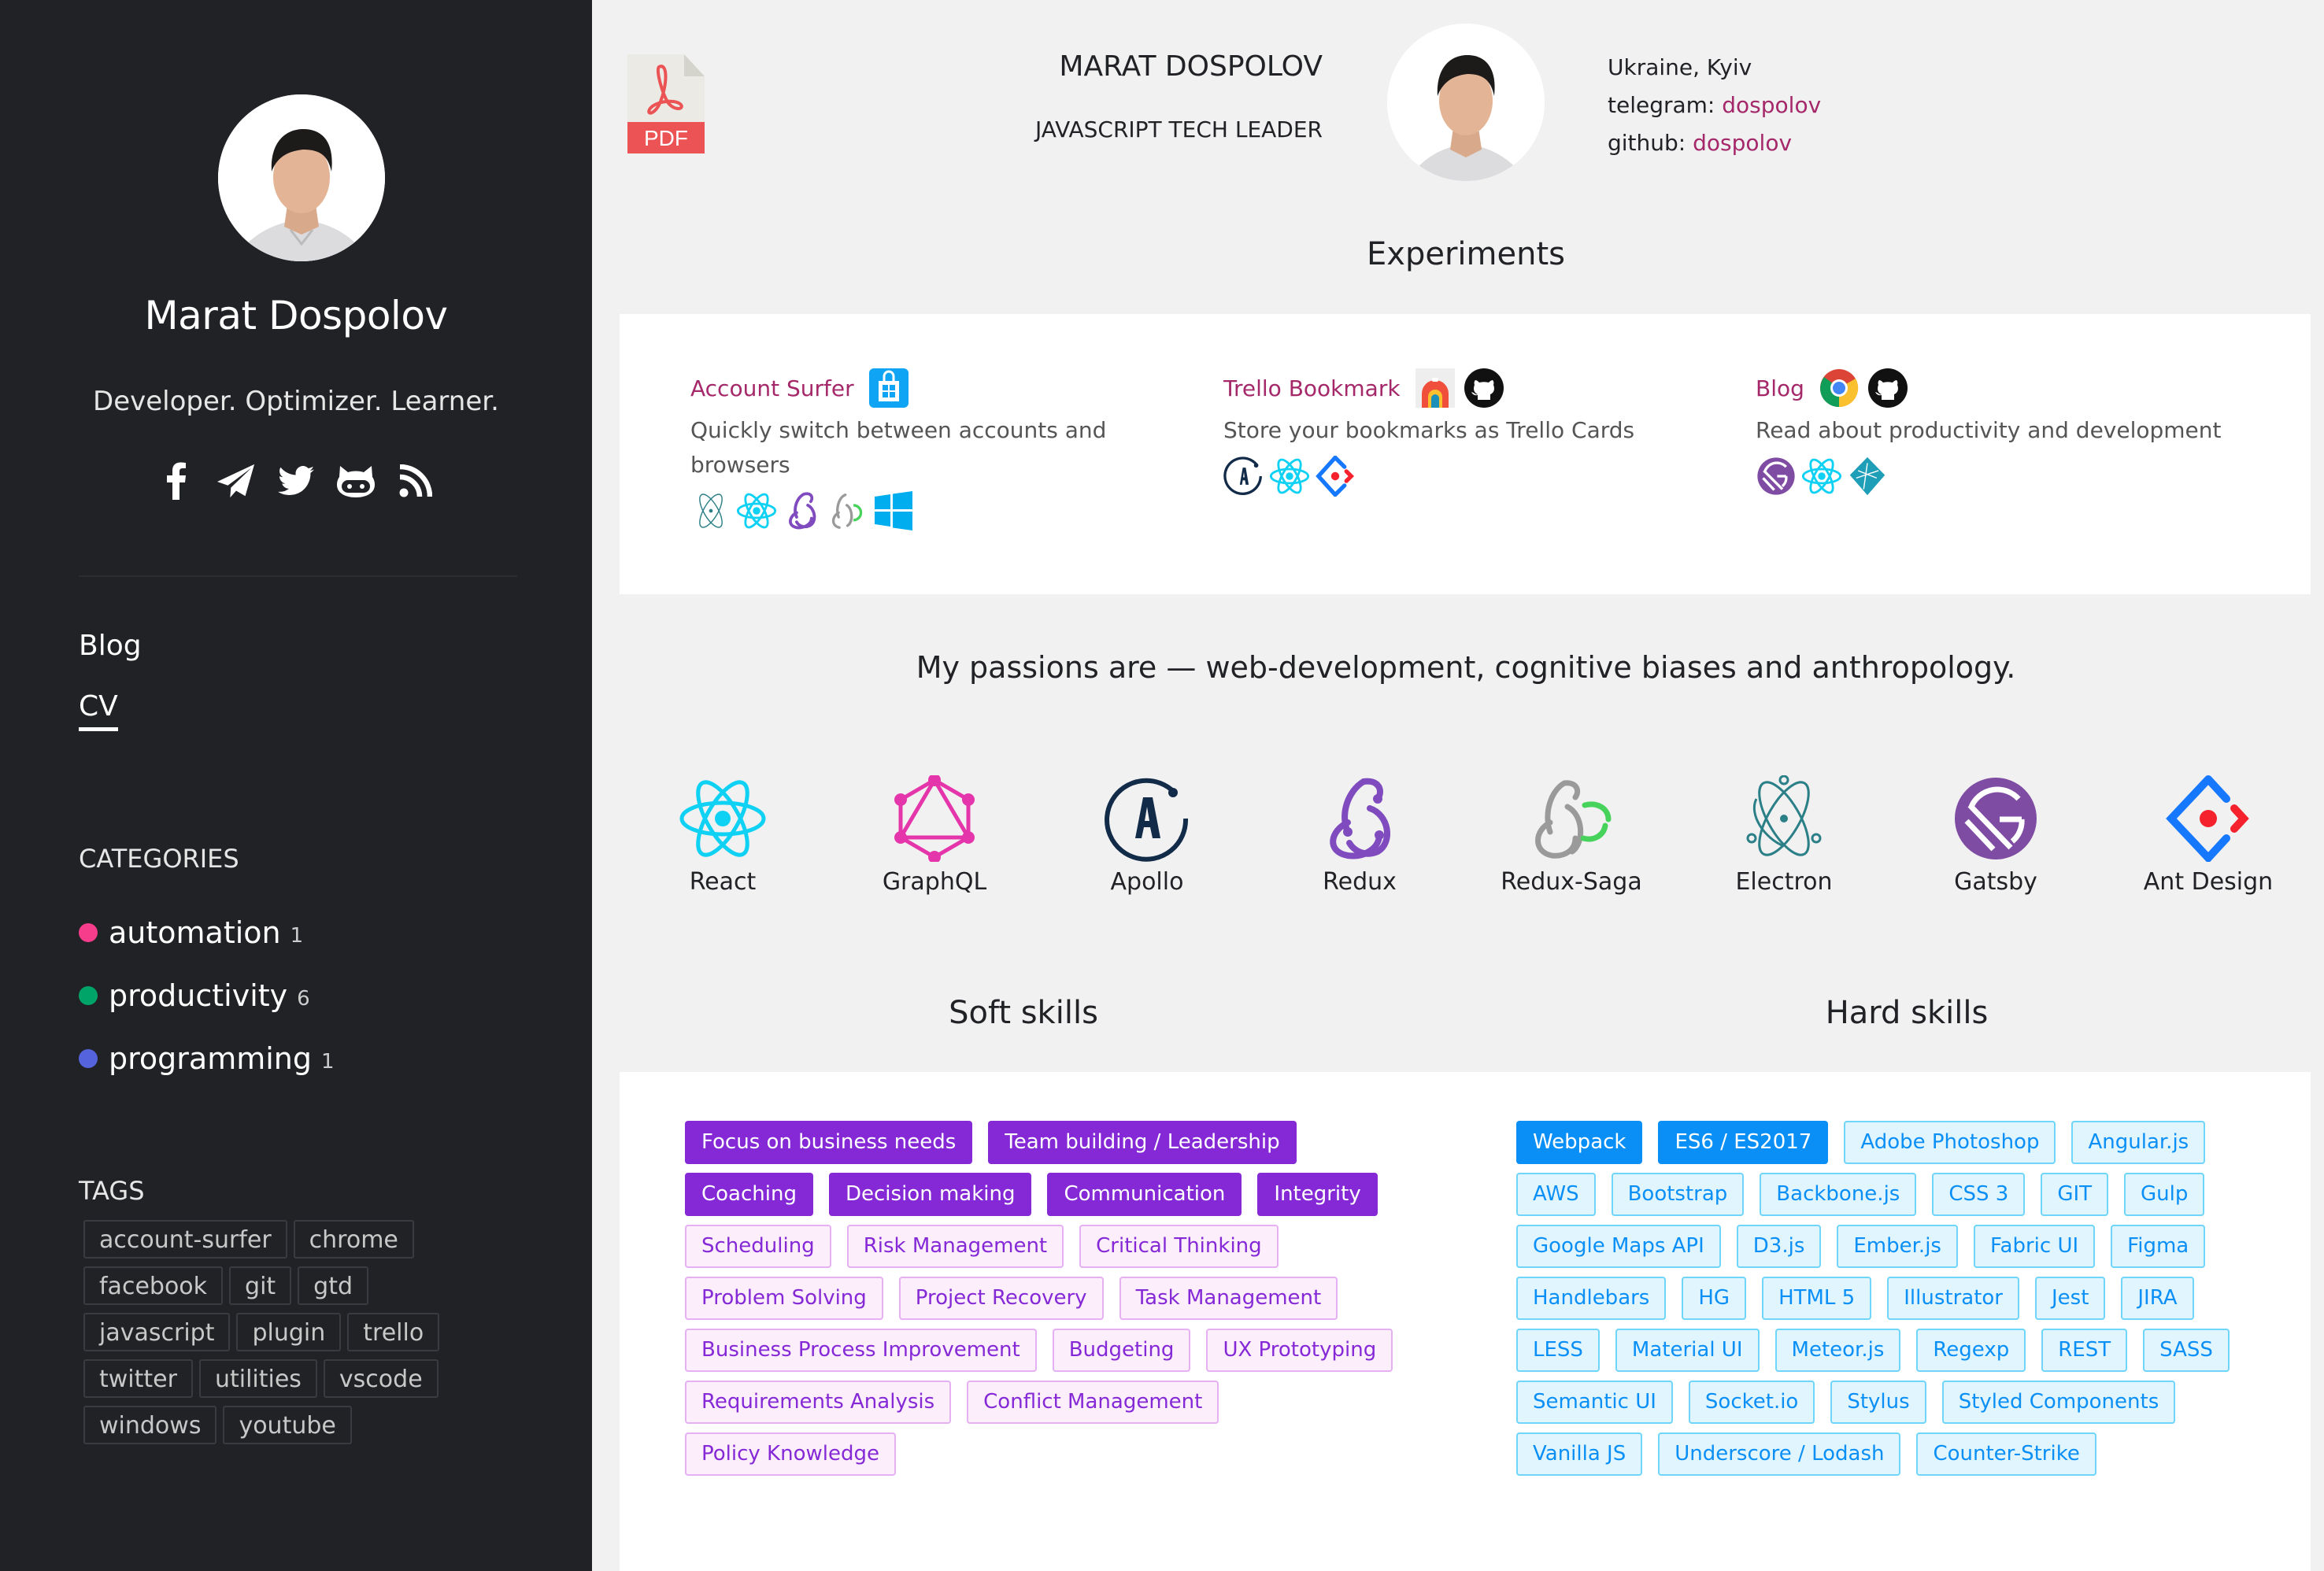 The height and width of the screenshot is (1571, 2324). Describe the element at coordinates (296, 481) in the screenshot. I see `twitter-icon` at that location.